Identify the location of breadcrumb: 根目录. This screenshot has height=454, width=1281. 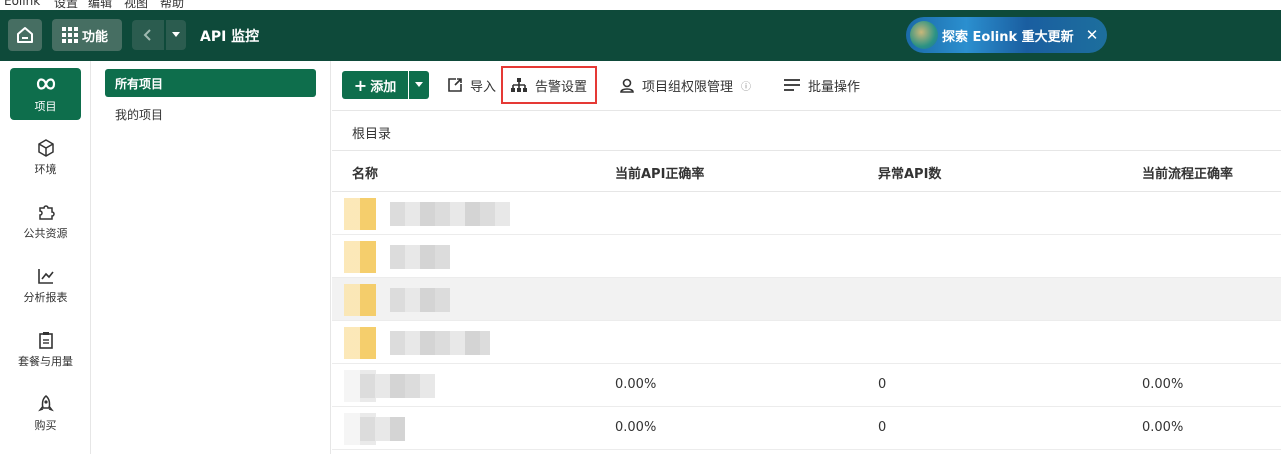
(371, 132).